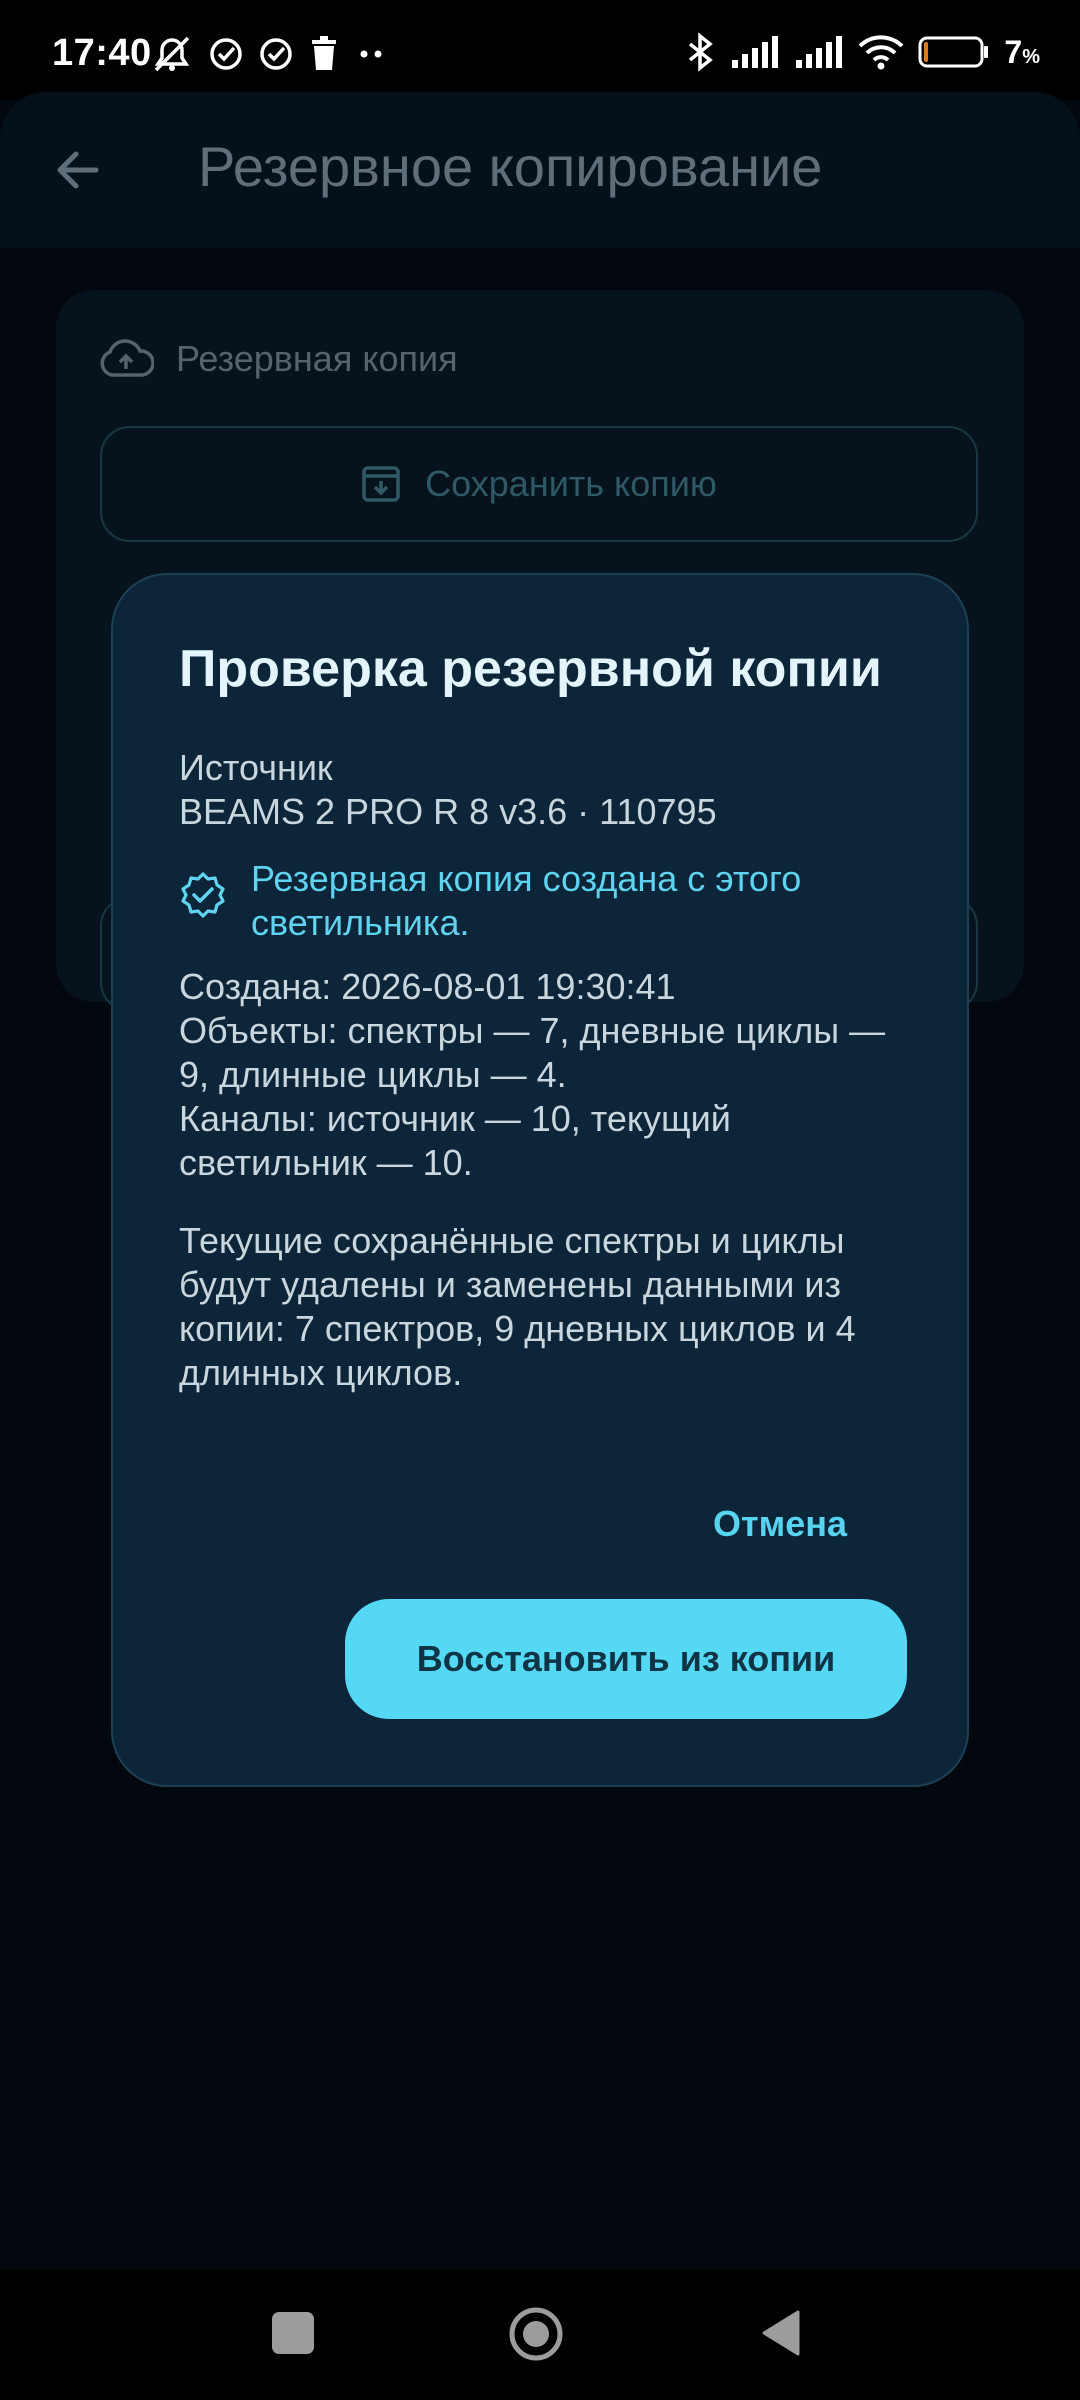  What do you see at coordinates (881, 52) in the screenshot?
I see `wifi-icon` at bounding box center [881, 52].